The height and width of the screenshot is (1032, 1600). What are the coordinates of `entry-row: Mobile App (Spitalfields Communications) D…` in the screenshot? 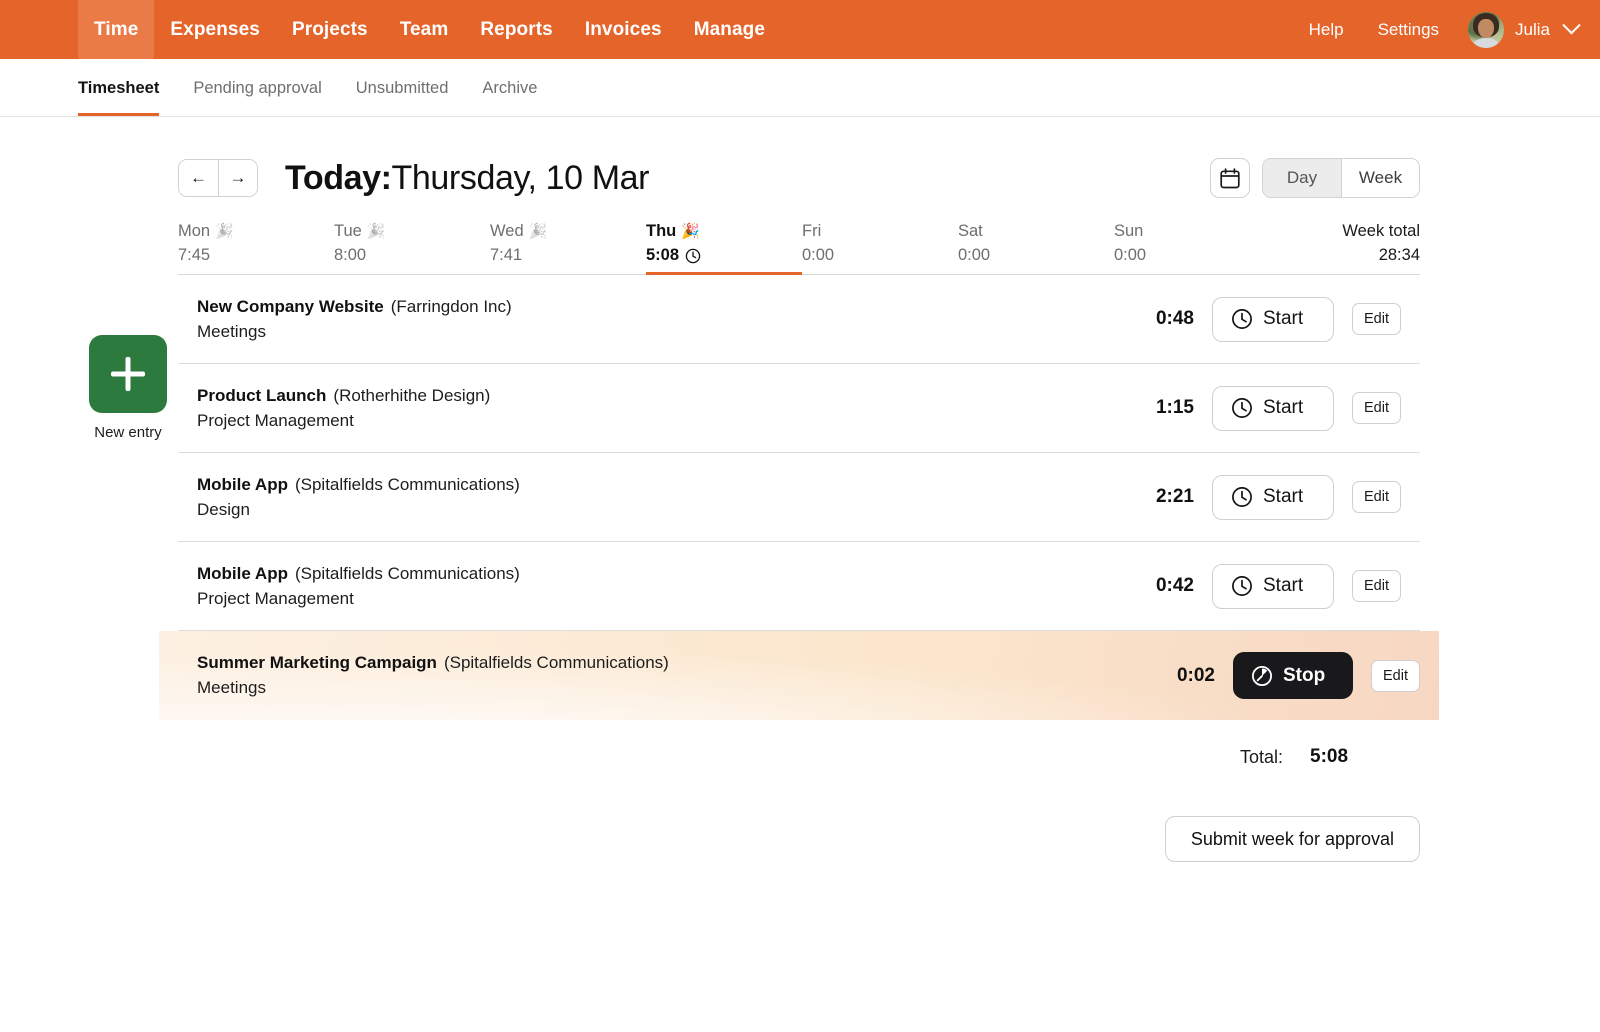 It's located at (799, 497).